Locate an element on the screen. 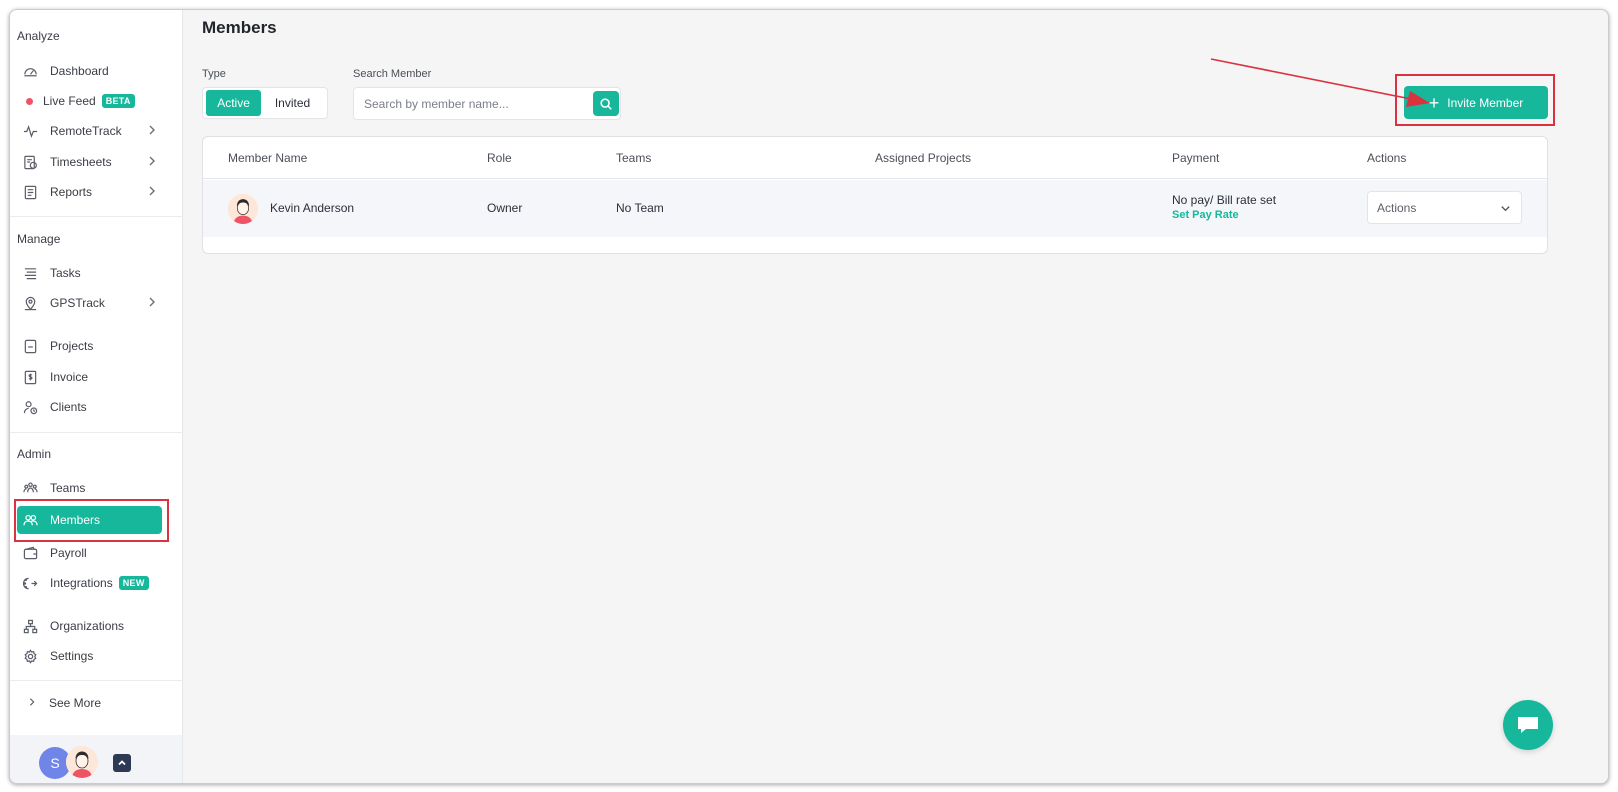 The height and width of the screenshot is (792, 1618). beta-badge: BETA is located at coordinates (118, 101).